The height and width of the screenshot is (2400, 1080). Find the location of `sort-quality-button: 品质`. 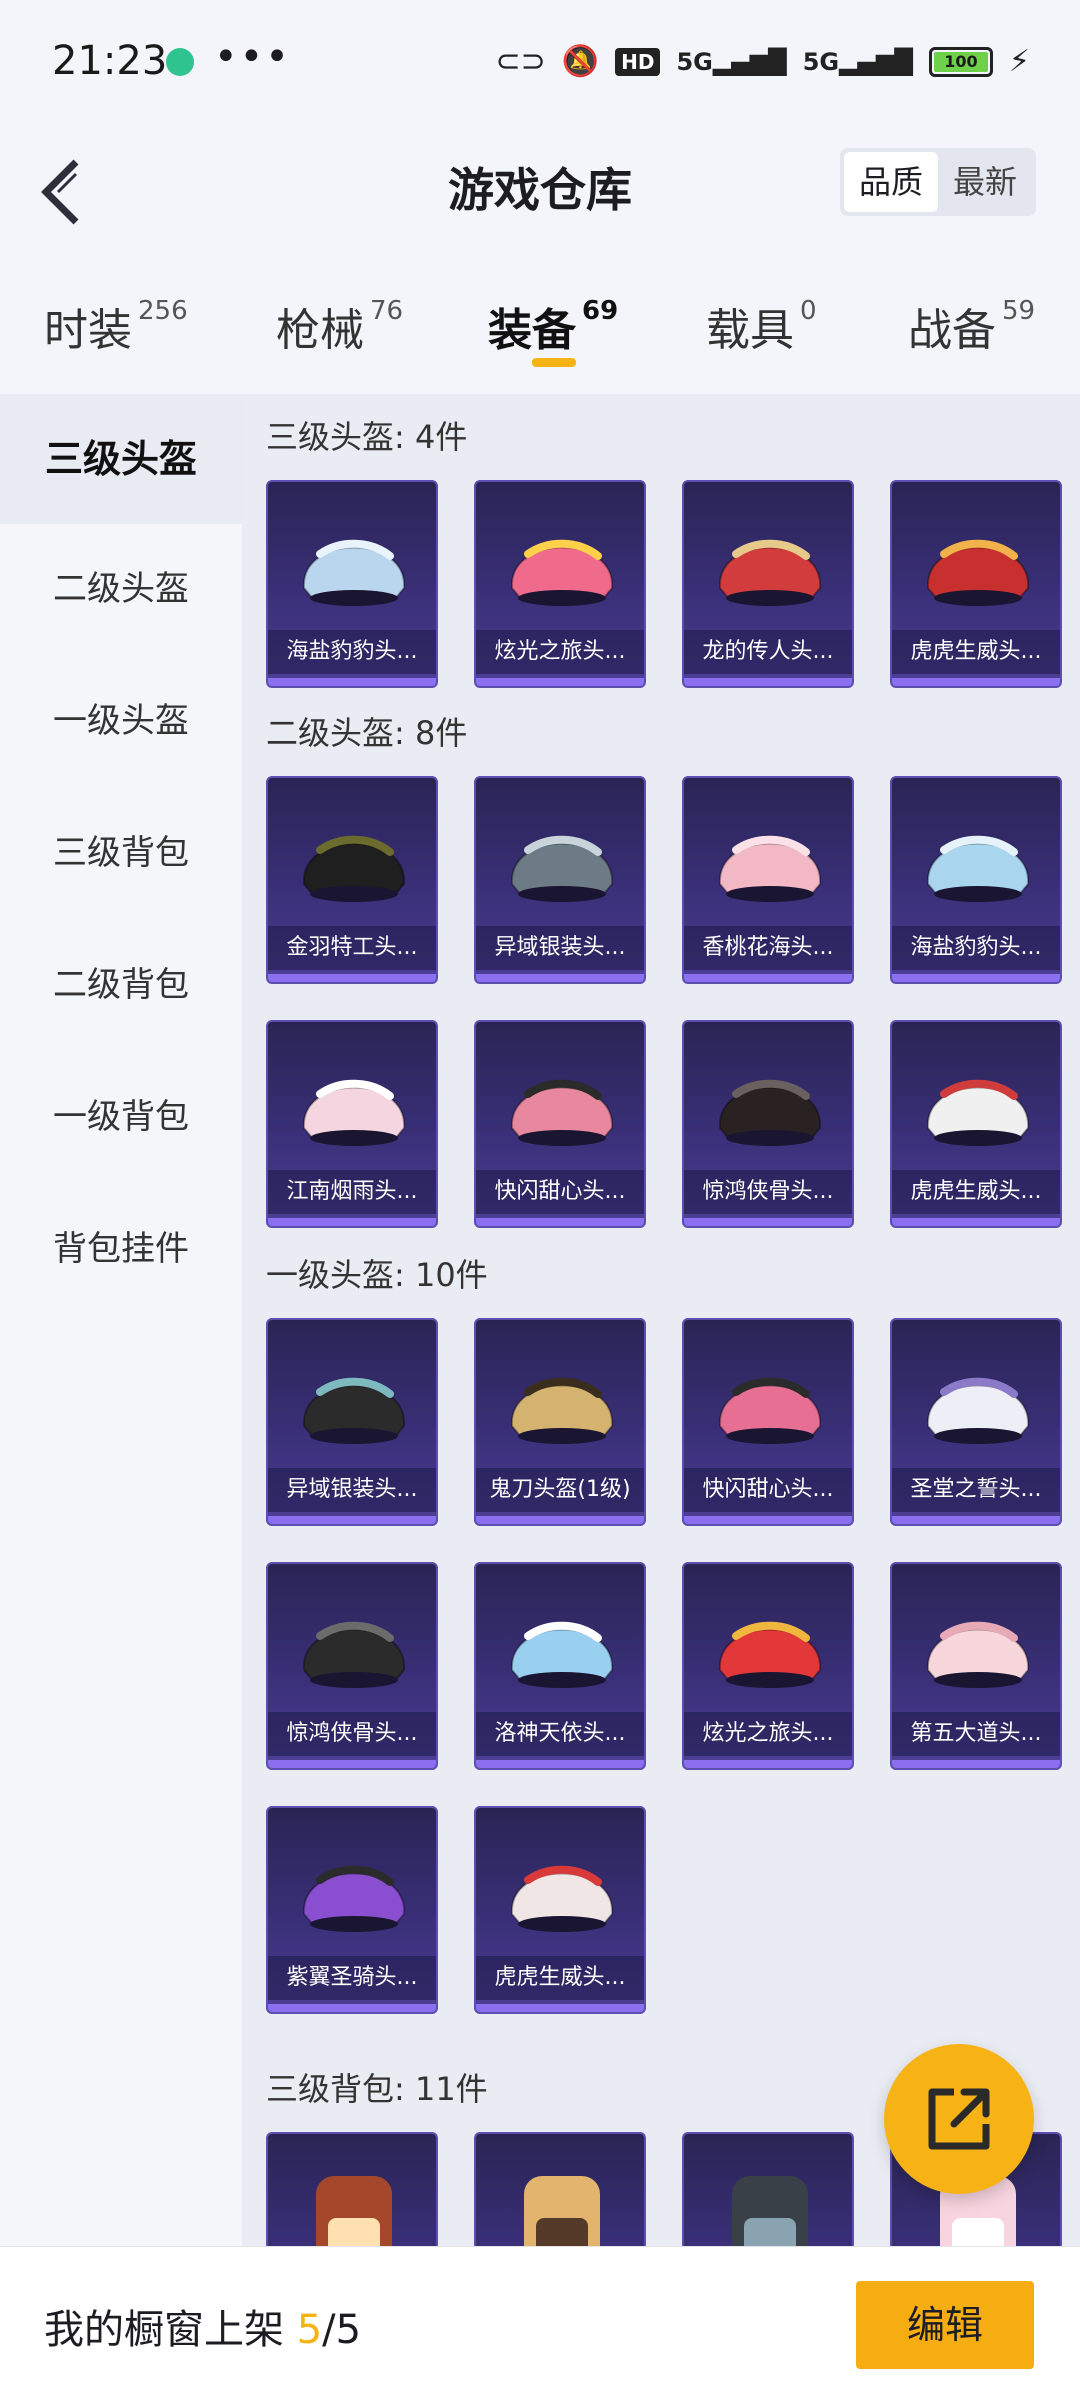

sort-quality-button: 品质 is located at coordinates (891, 182).